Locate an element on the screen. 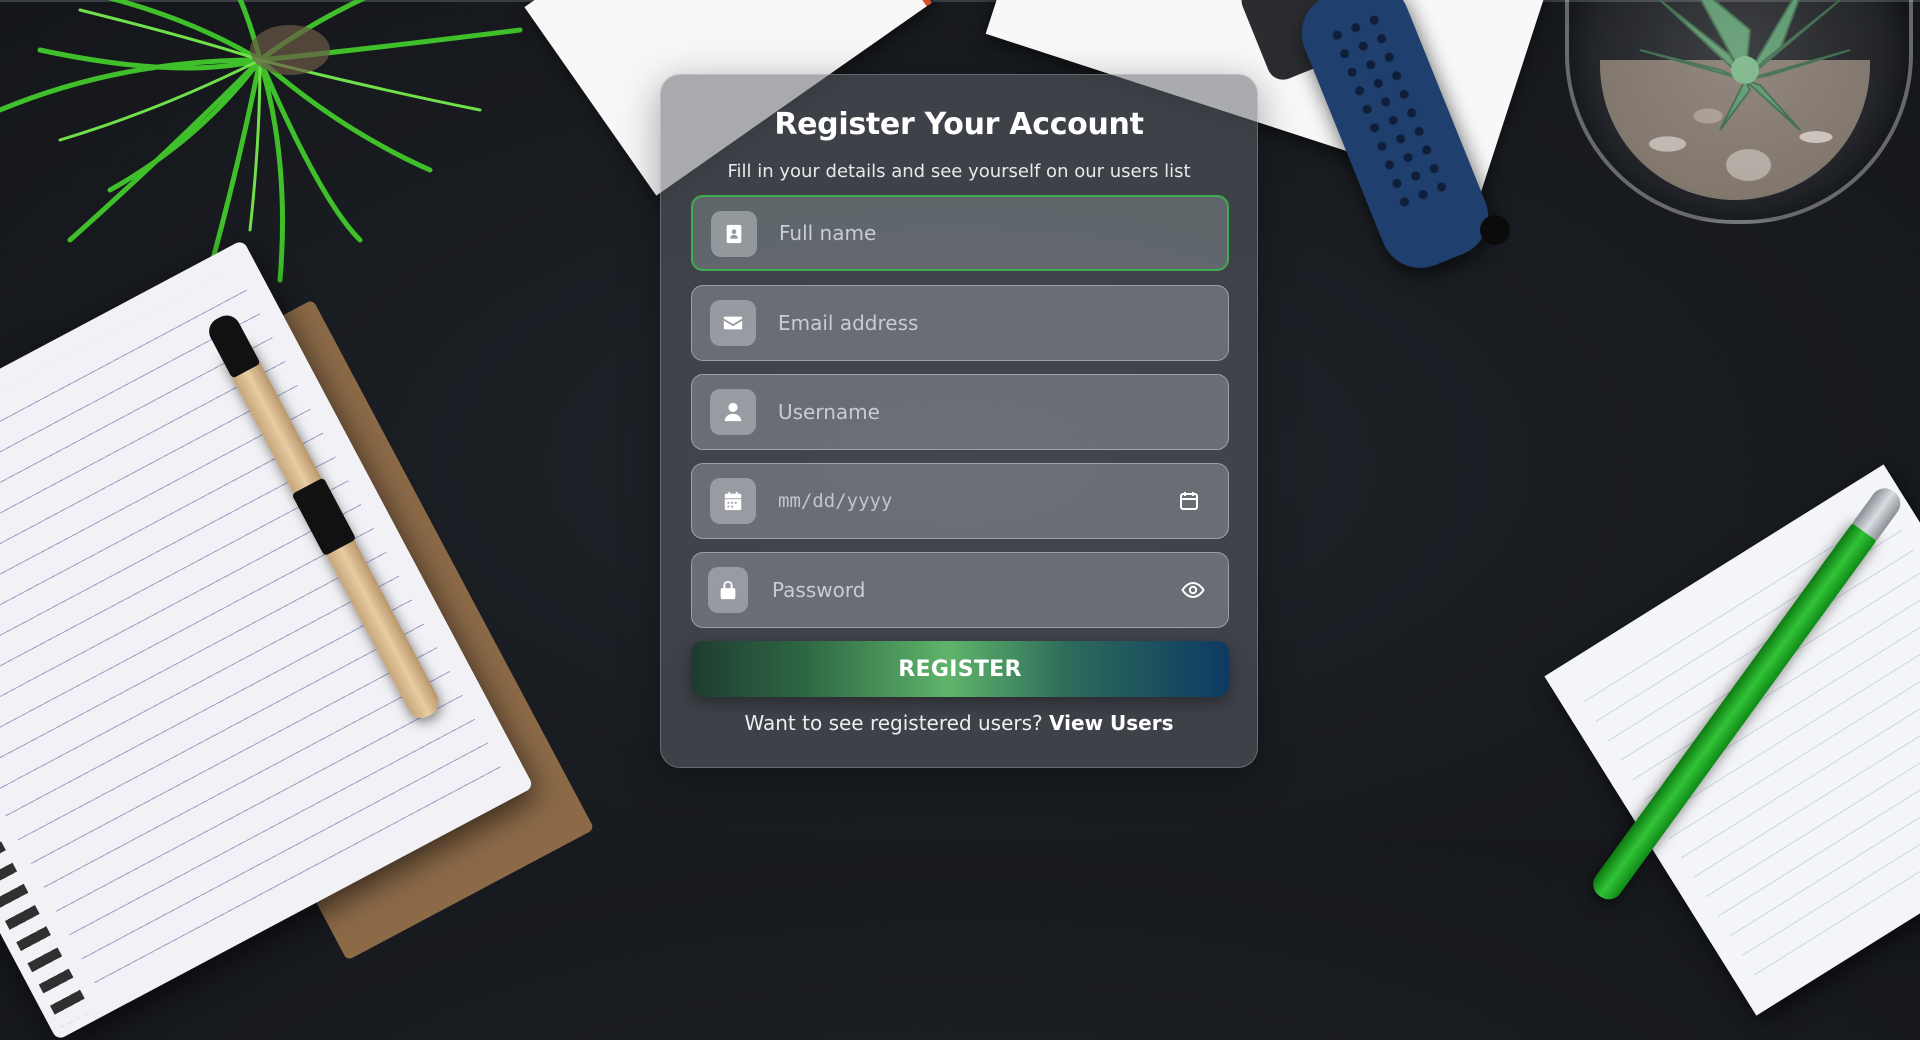  footer-prompt: Want to see registered users? View Users is located at coordinates (959, 723).